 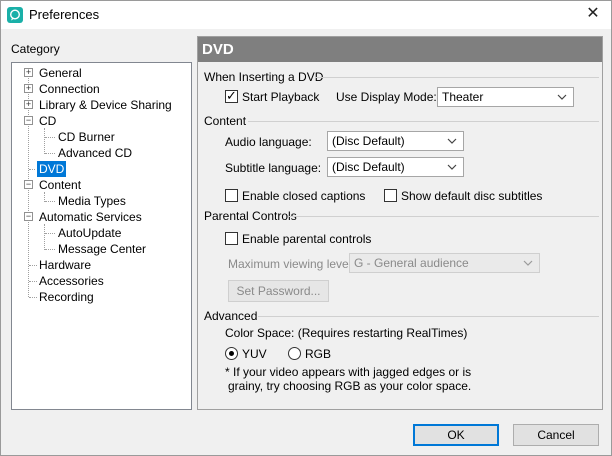 What do you see at coordinates (281, 97) in the screenshot?
I see `start-playback-label: Start Playback` at bounding box center [281, 97].